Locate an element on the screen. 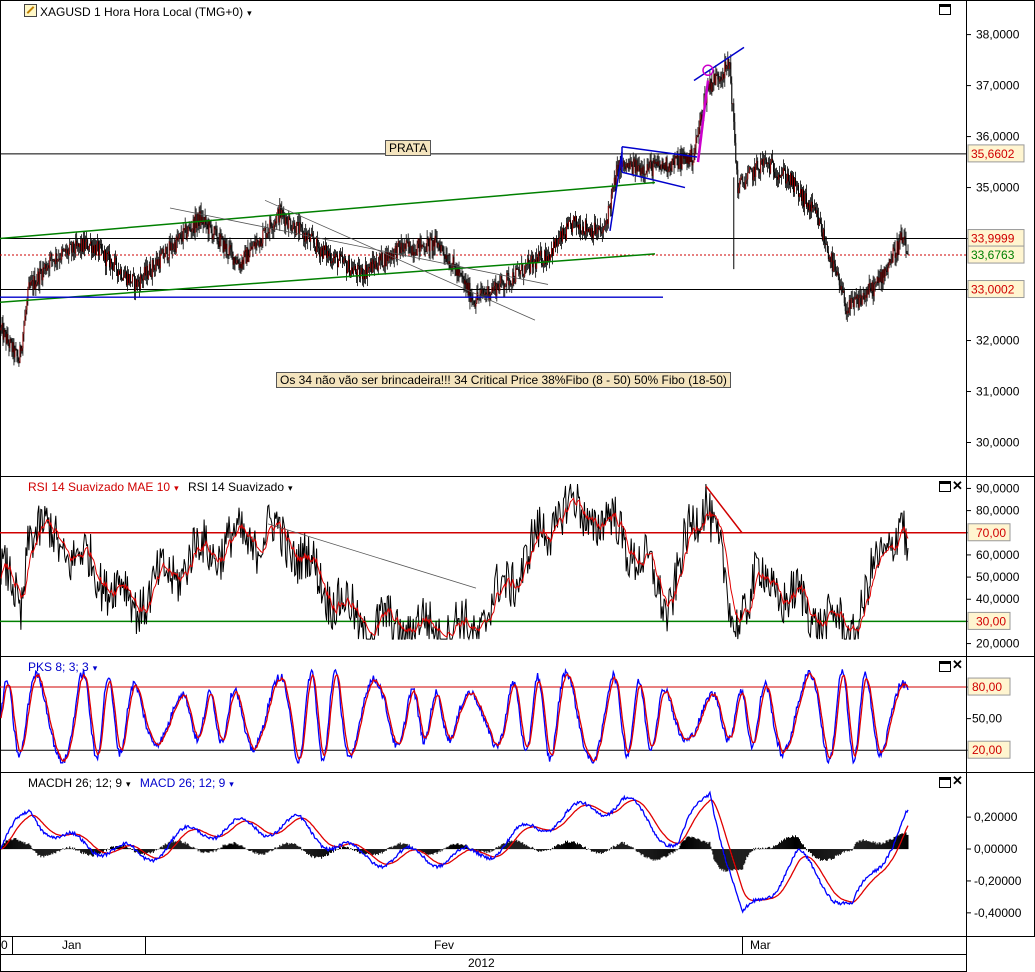 This screenshot has width=1035, height=972. pks-legend: PKS 8; 3; 3 ▾ is located at coordinates (62, 667).